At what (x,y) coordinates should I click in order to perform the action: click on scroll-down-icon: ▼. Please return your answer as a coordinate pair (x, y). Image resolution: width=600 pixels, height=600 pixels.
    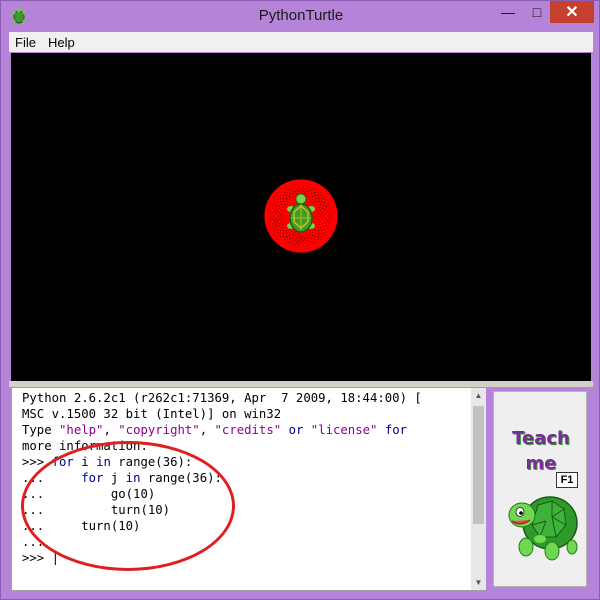
    Looking at the image, I should click on (478, 582).